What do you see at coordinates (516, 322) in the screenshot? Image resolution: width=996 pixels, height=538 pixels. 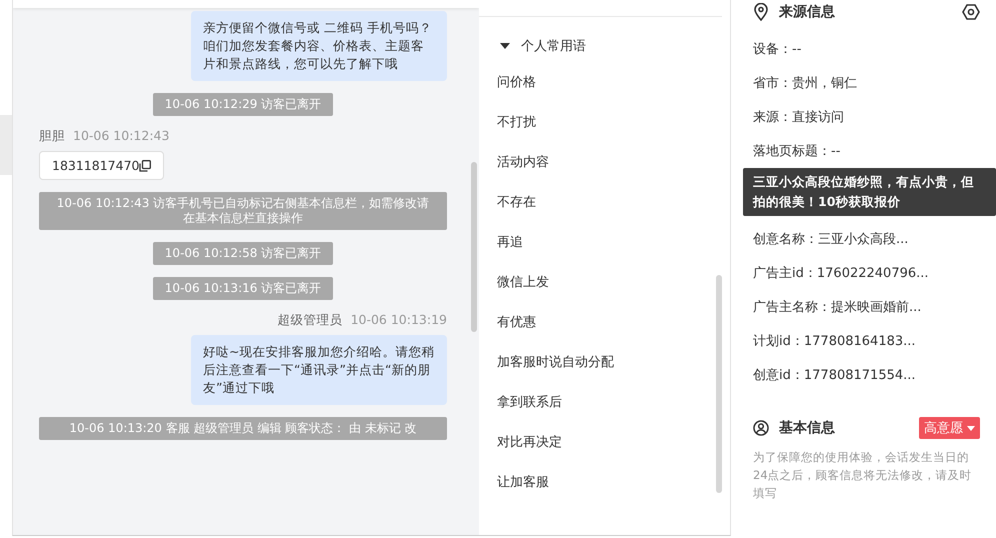 I see `phrase-item: 有优惠` at bounding box center [516, 322].